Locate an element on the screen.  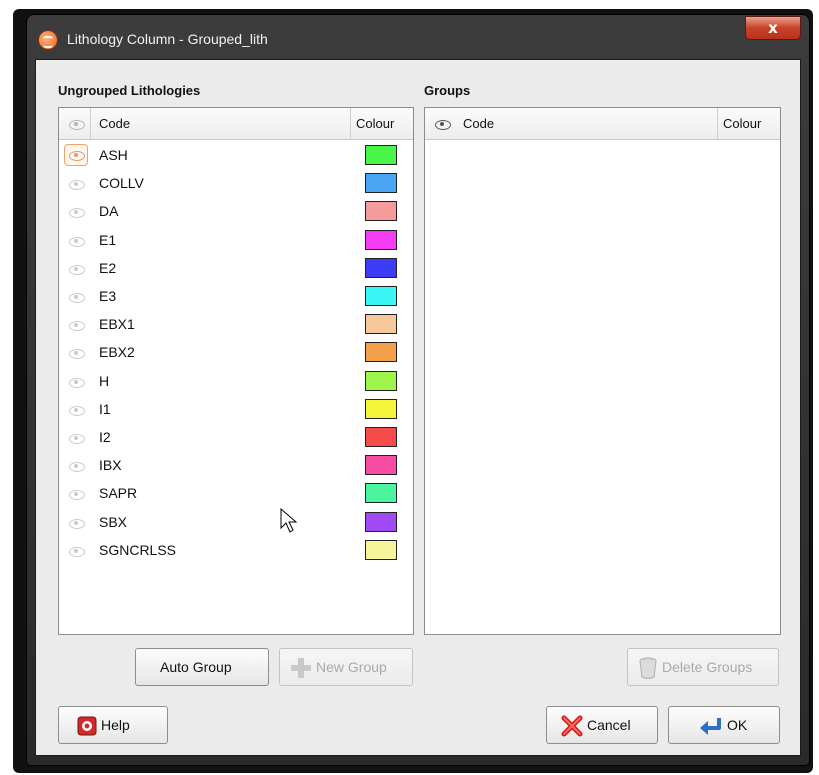
delete-groups-button: Delete Groups is located at coordinates (703, 667).